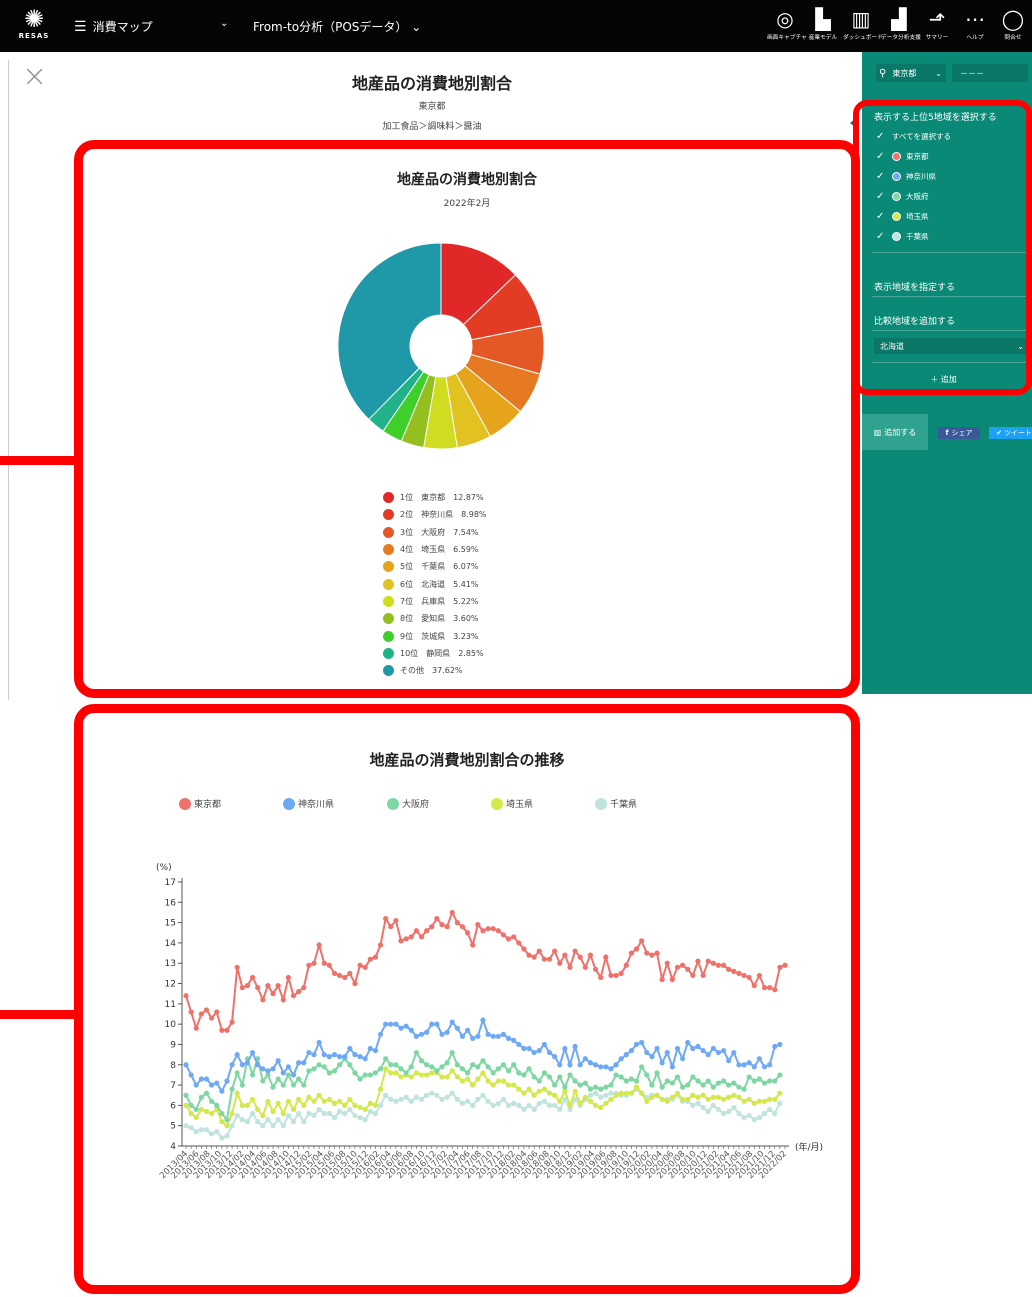  Describe the element at coordinates (647, 803) in the screenshot. I see `line-legend-item: 千葉県` at that location.